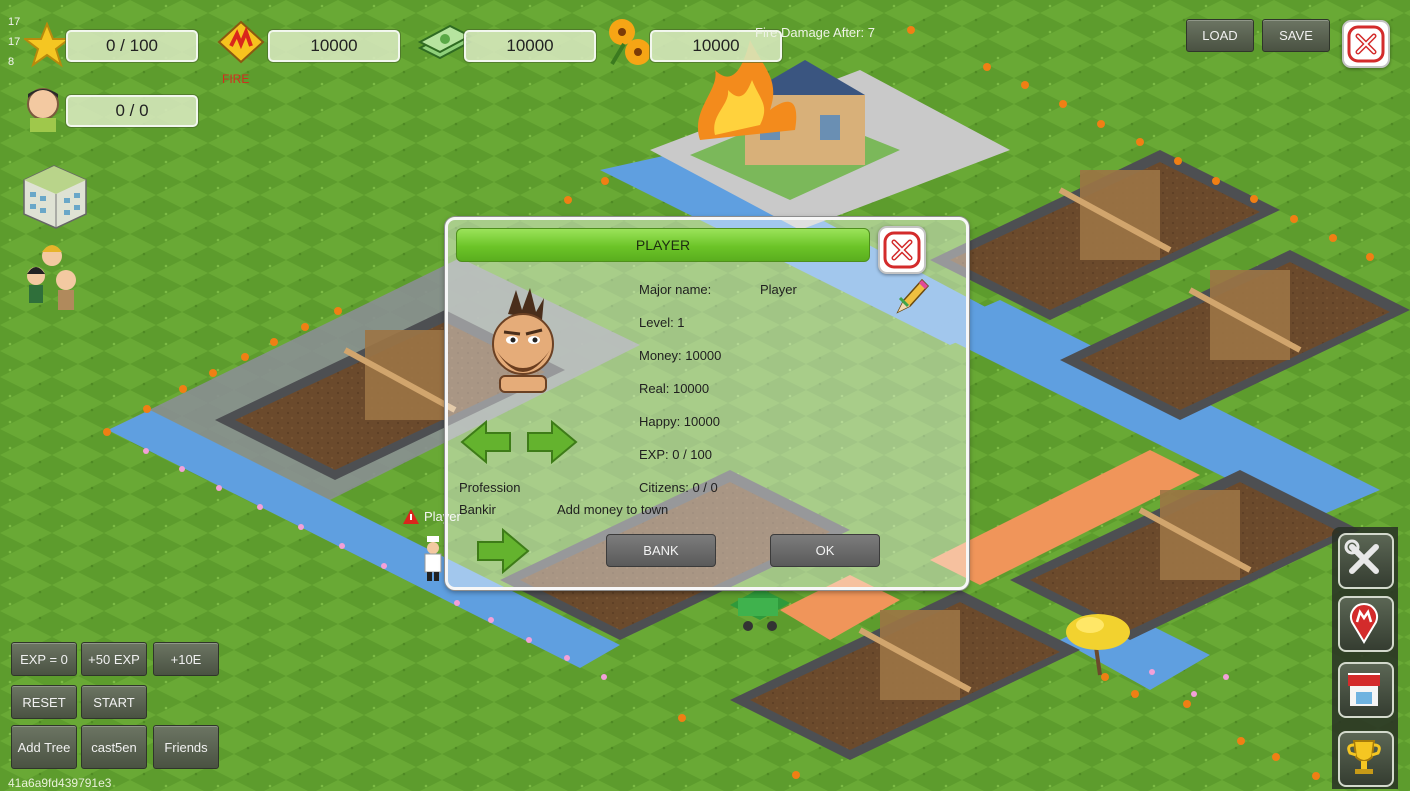 The width and height of the screenshot is (1410, 791). I want to click on start-button: START, so click(114, 702).